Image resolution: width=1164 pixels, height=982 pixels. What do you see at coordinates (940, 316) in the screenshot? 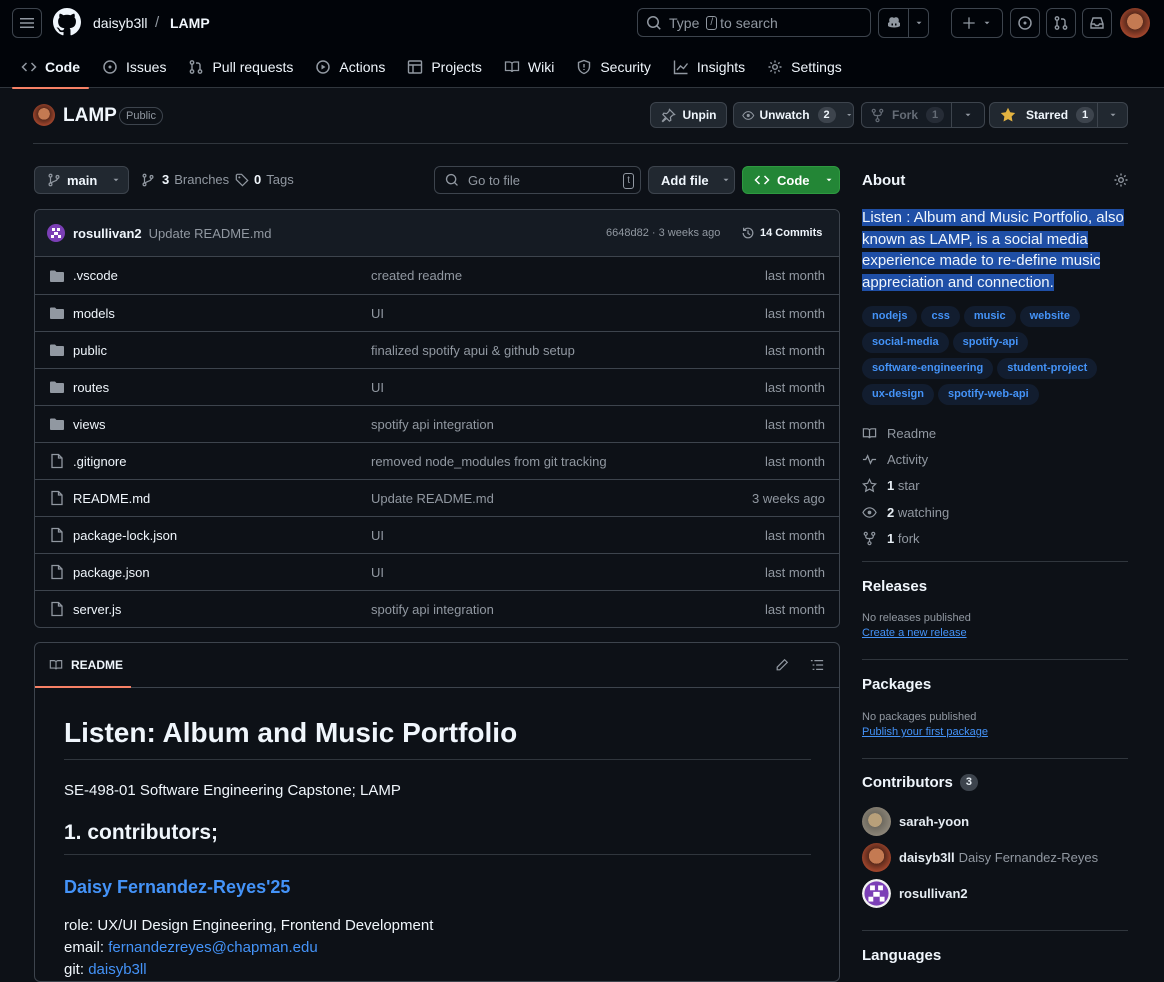
I see `topic-tag: css` at bounding box center [940, 316].